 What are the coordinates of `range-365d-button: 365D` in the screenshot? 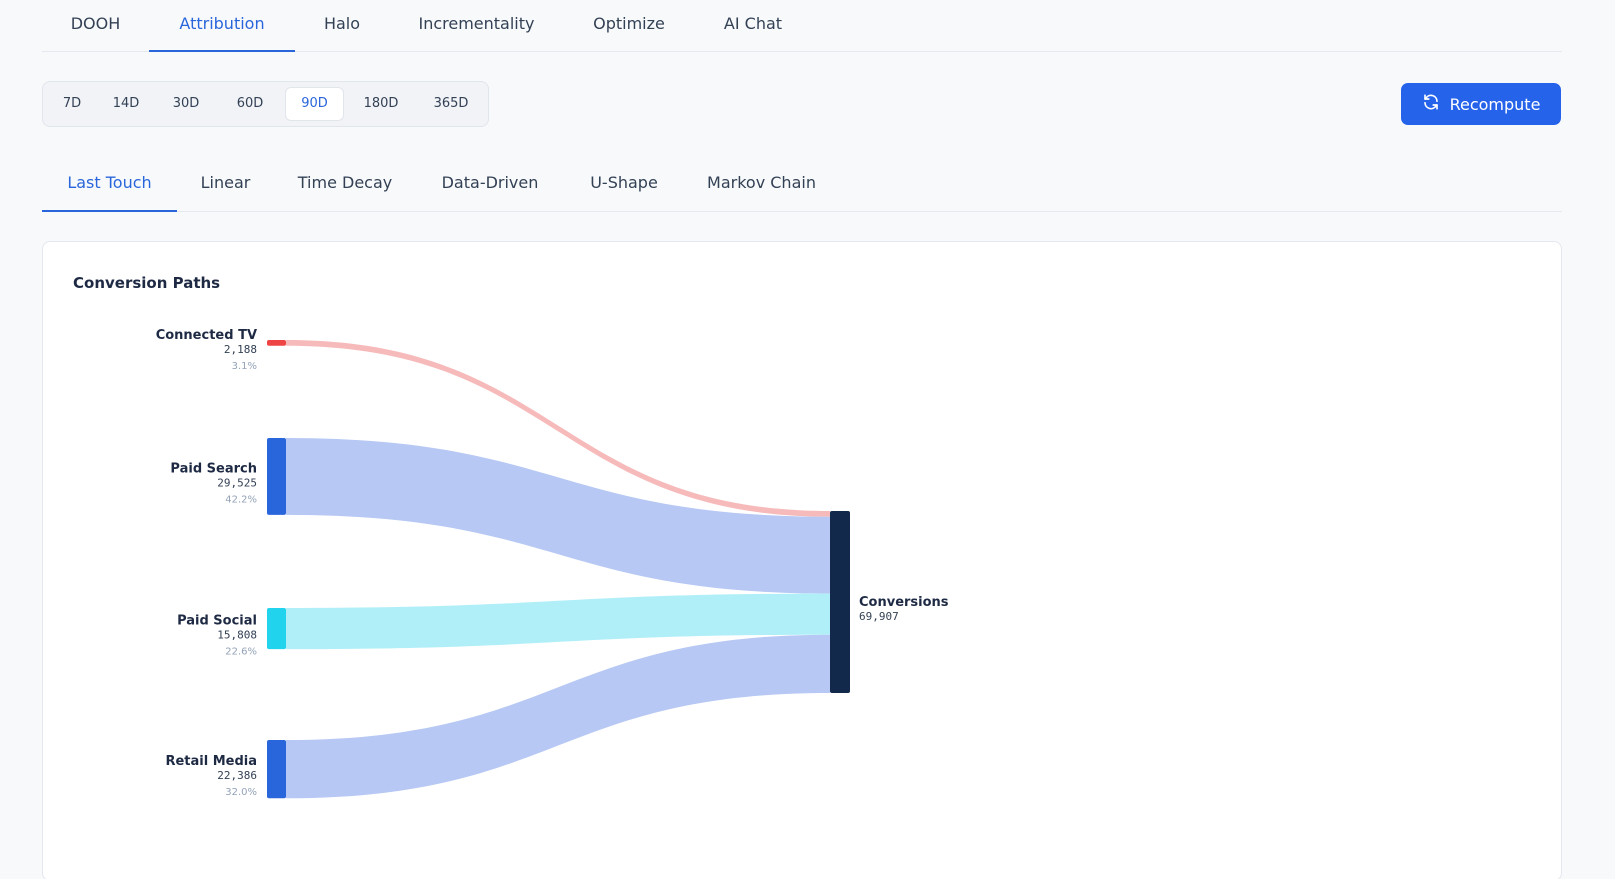 It's located at (451, 104).